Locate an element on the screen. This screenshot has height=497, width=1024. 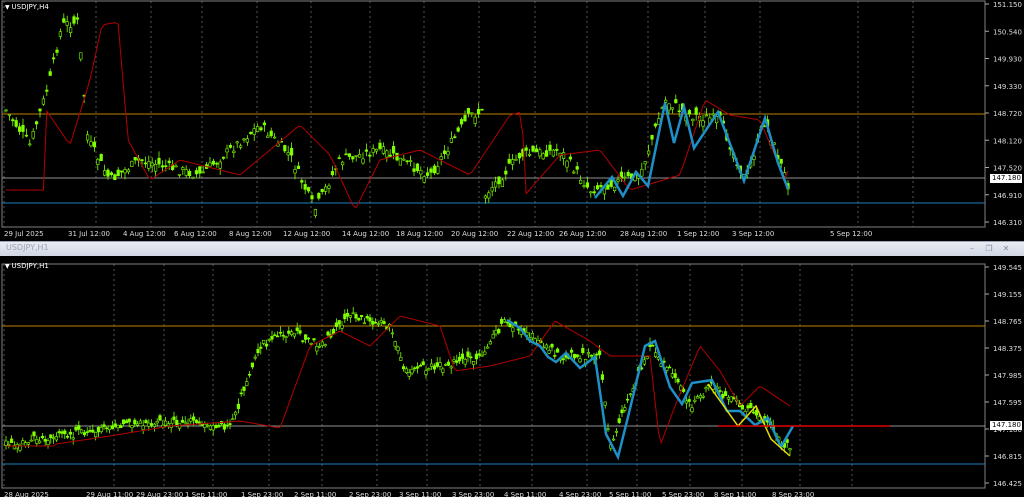
minimize-icon: – is located at coordinates (972, 249).